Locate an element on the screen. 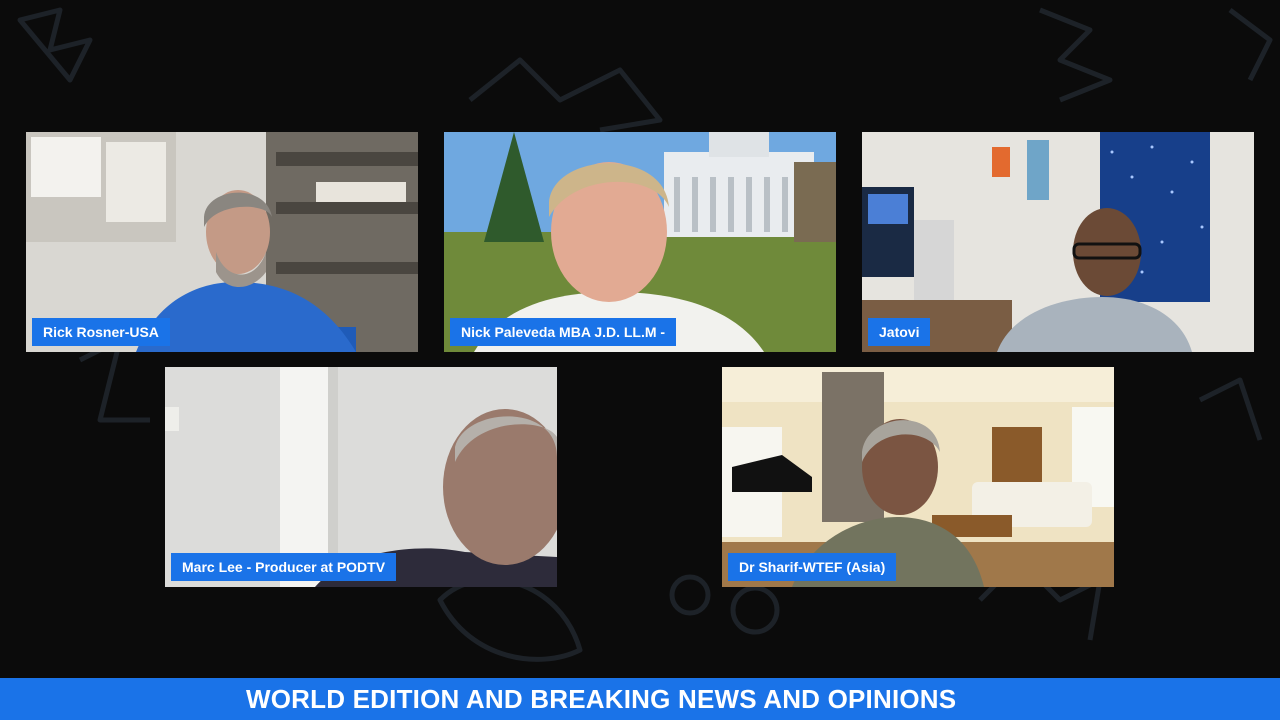  participant-name-label: Marc Lee - Producer at PODTV is located at coordinates (284, 567).